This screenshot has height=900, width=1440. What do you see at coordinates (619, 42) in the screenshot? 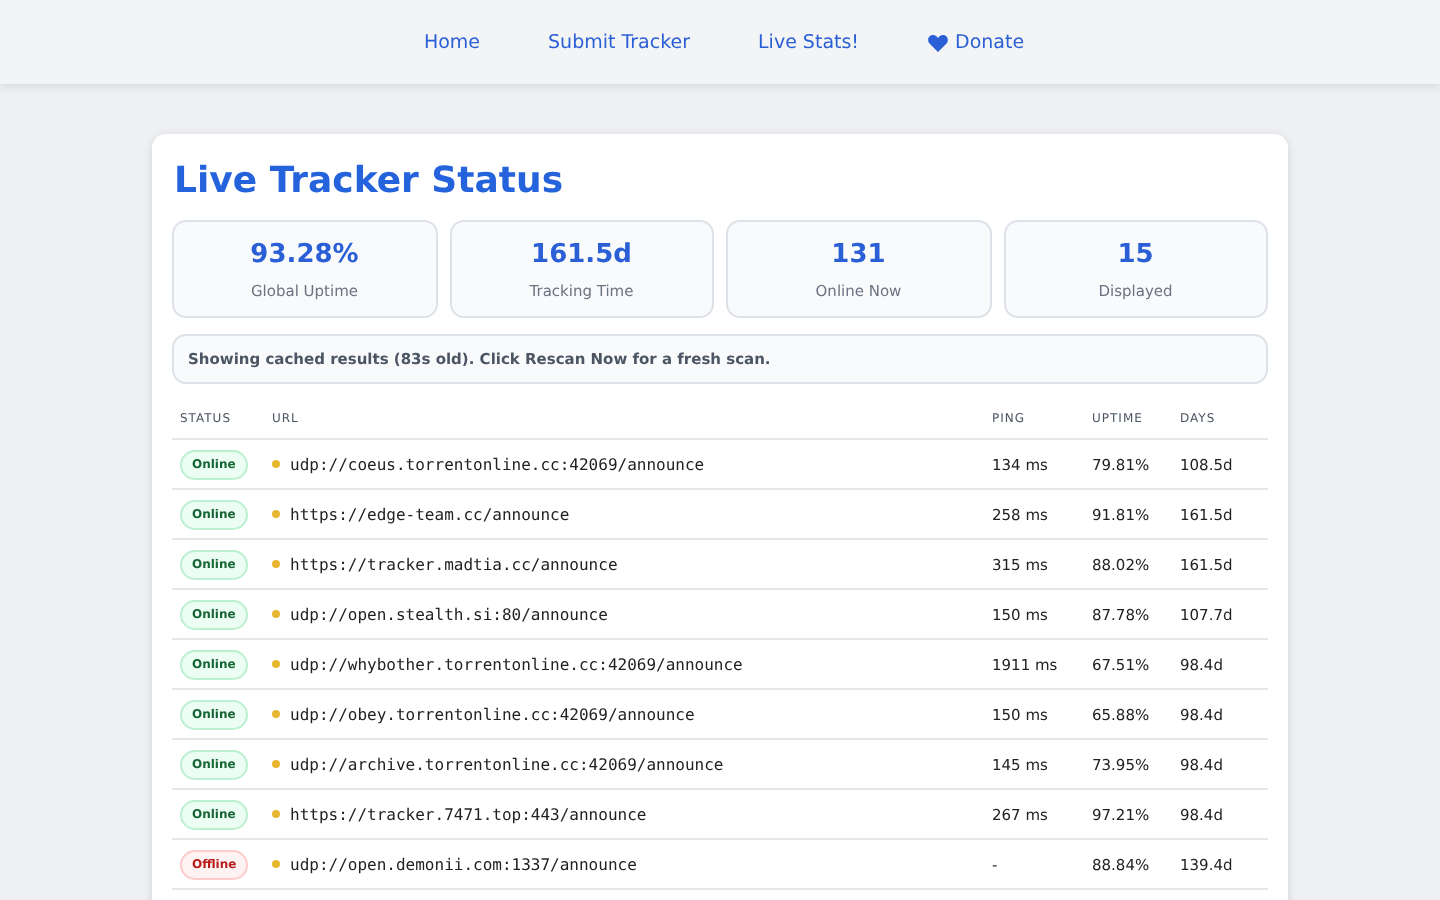
I see `nav-link: Submit Tracker` at bounding box center [619, 42].